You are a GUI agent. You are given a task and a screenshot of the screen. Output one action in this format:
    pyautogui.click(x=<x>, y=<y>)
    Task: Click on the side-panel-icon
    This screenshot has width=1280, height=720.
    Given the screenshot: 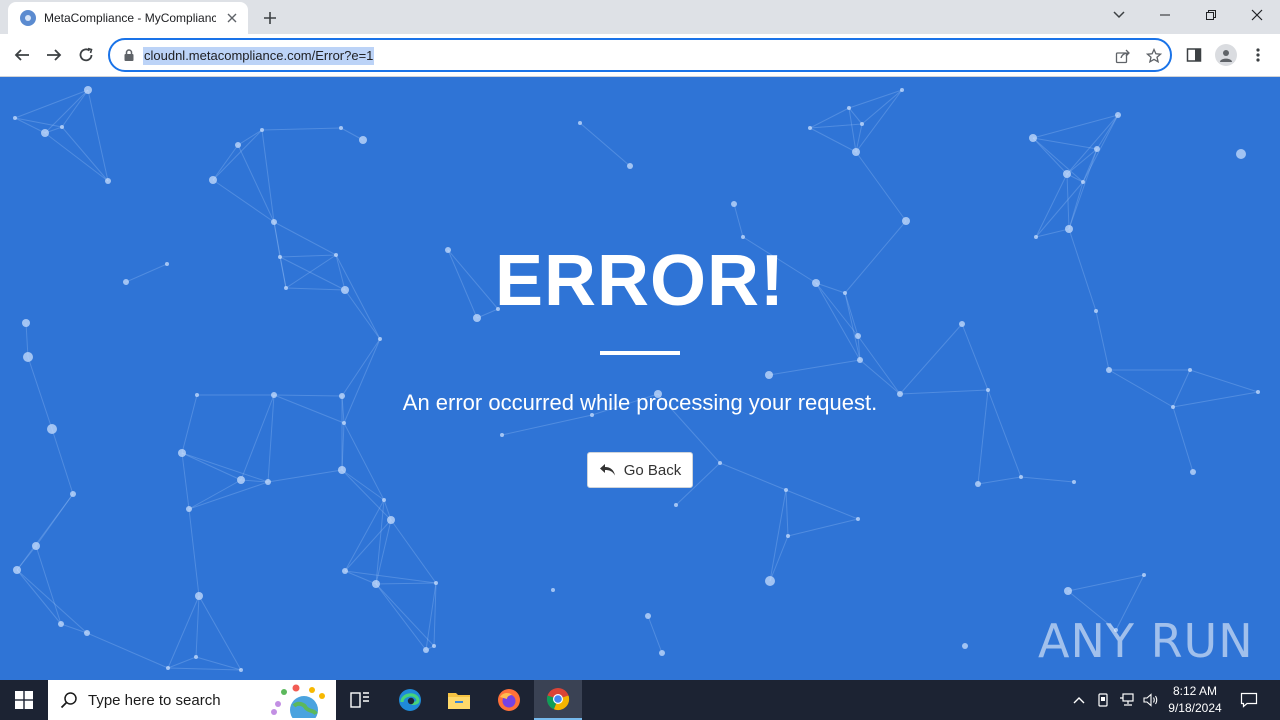 What is the action you would take?
    pyautogui.click(x=1194, y=55)
    